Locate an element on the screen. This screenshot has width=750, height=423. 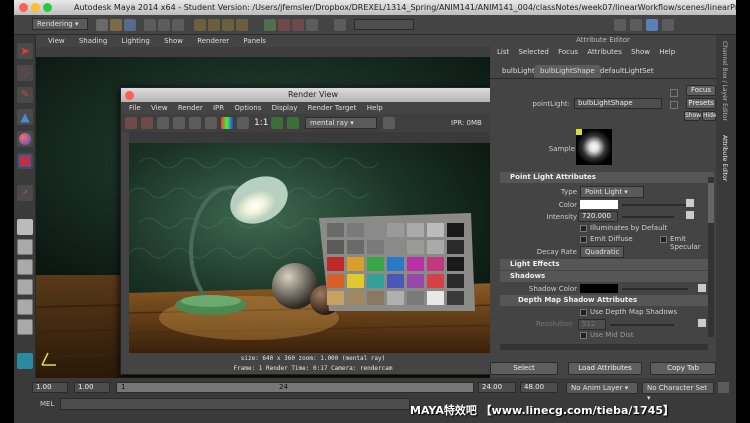
section-point-light-attributes: Point Light Attributes is located at coordinates (607, 177).